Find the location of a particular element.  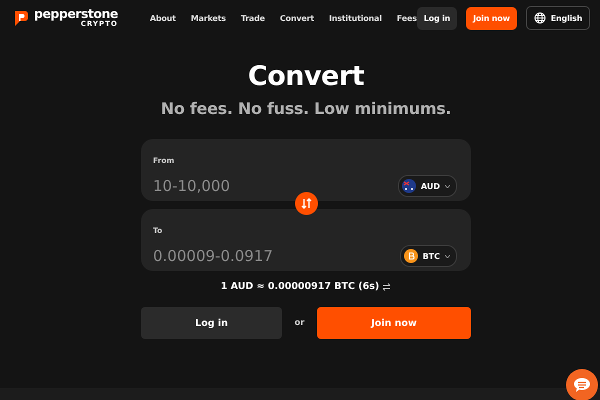

logo-icon is located at coordinates (21, 18).